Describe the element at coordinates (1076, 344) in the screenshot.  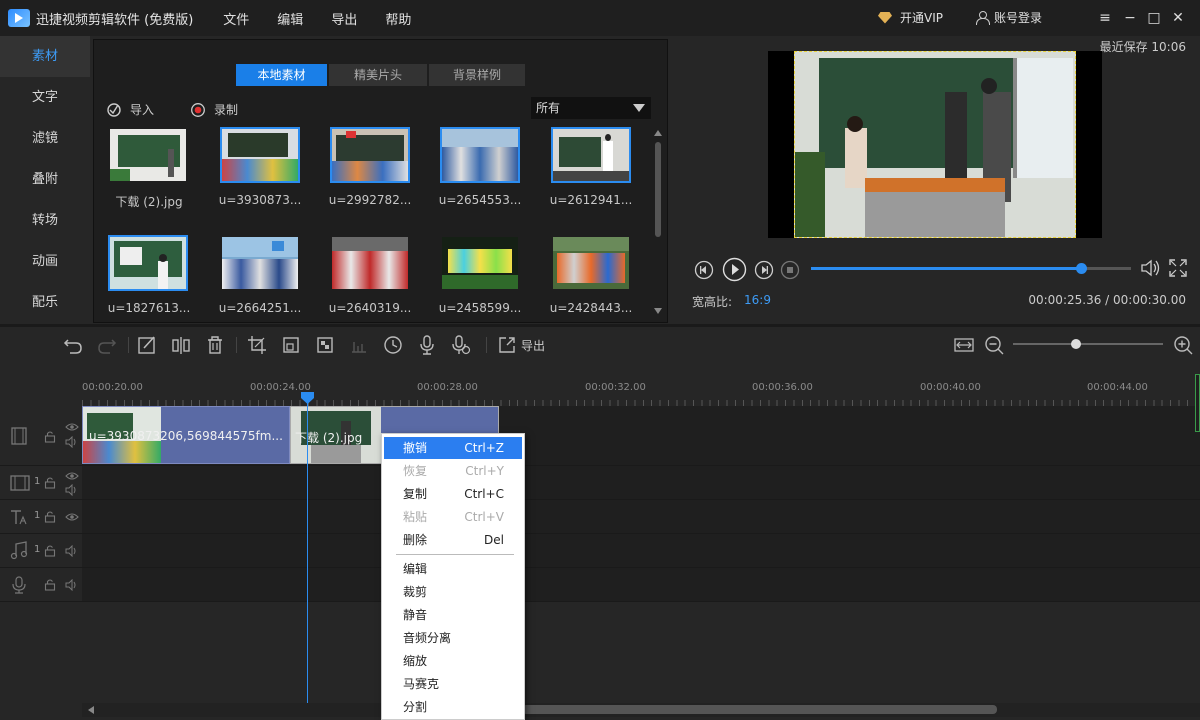
I see `zoom-slider-handle` at that location.